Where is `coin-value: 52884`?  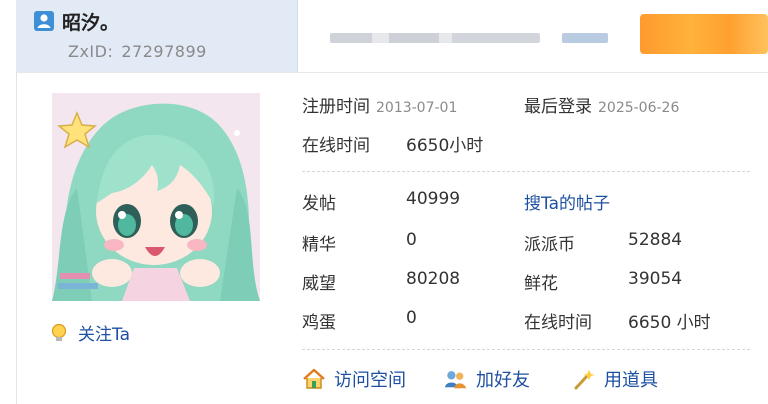 coin-value: 52884 is located at coordinates (655, 240).